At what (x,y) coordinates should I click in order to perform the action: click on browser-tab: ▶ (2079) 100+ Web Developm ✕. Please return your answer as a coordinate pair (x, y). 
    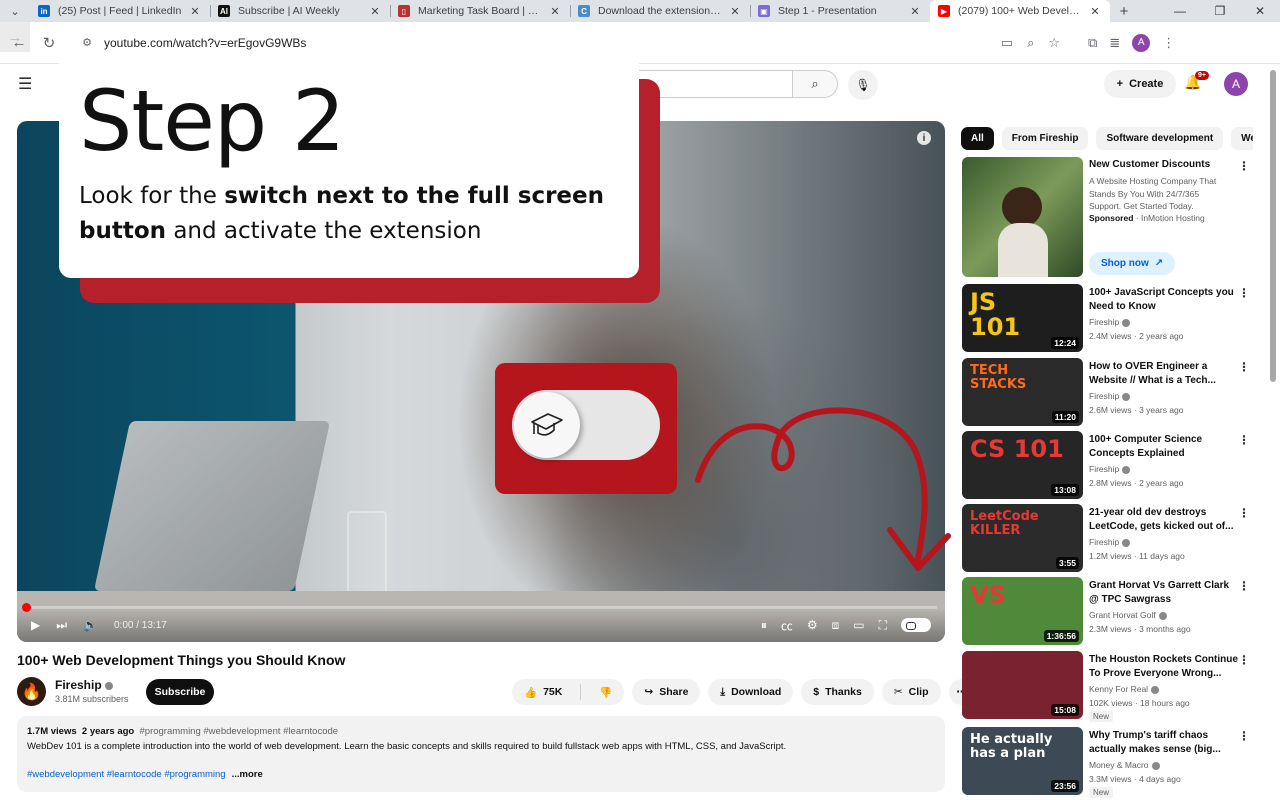
    Looking at the image, I should click on (1020, 11).